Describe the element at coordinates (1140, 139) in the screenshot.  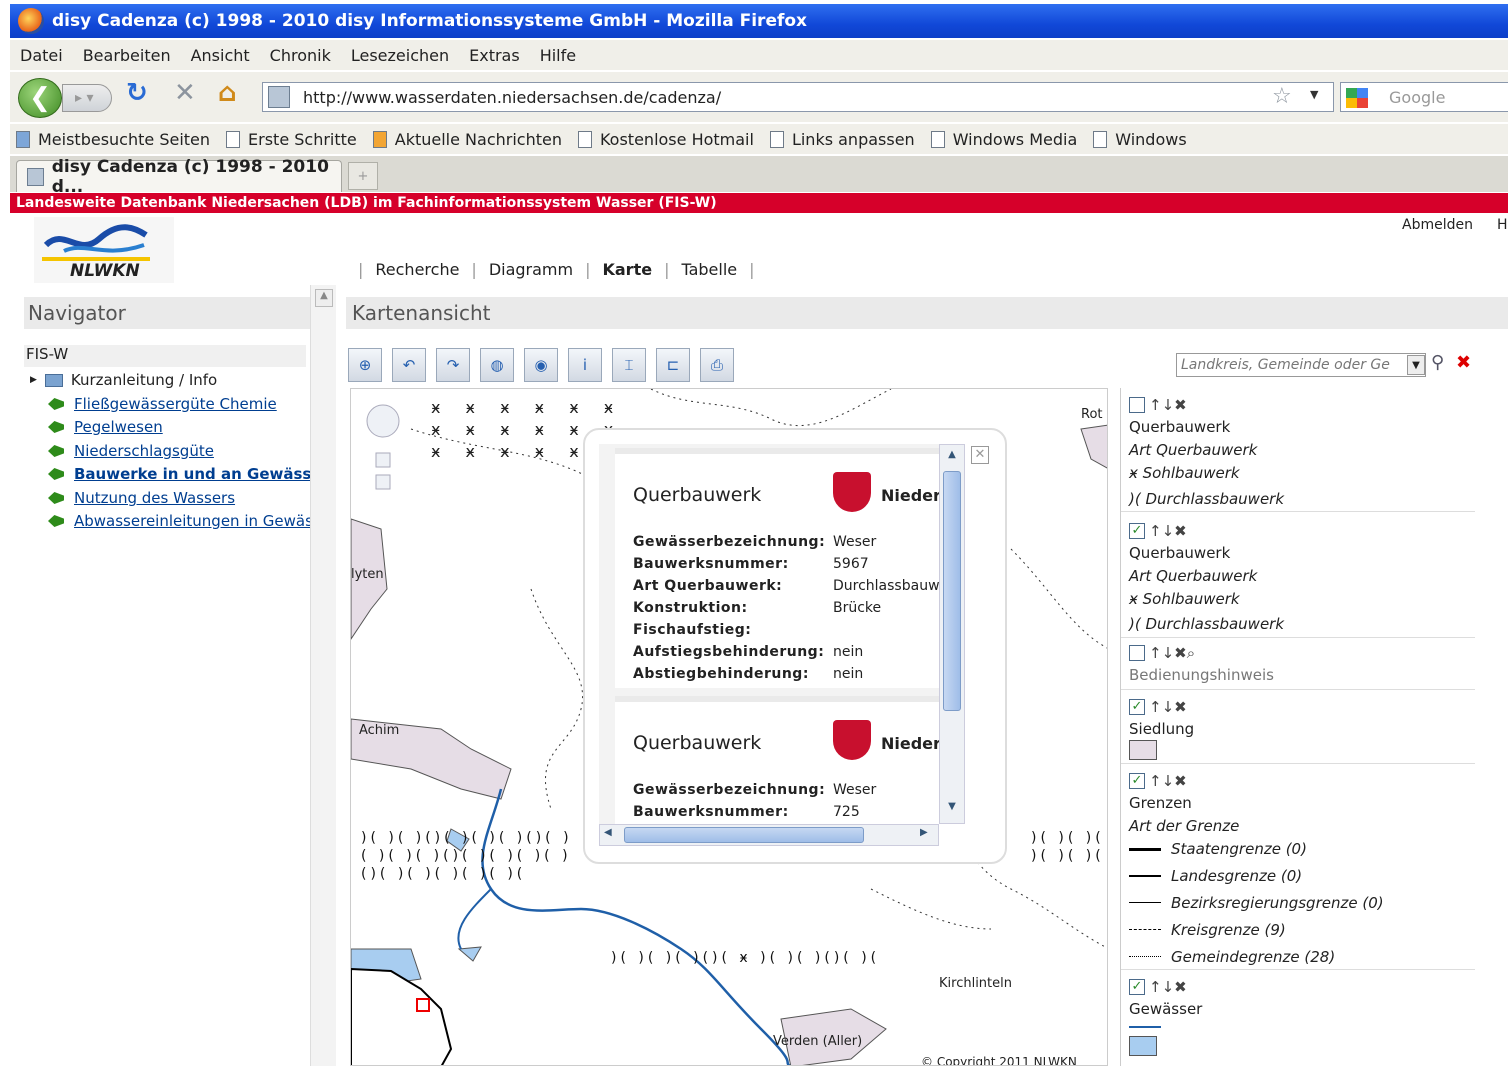
I see `bookmark-item: Windows` at that location.